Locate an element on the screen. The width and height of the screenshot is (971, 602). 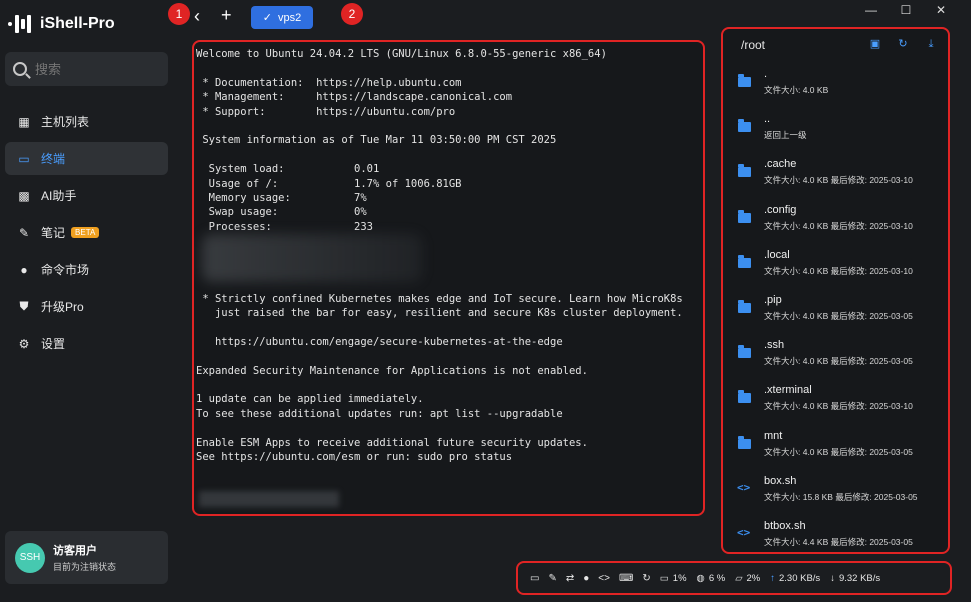
reload-icon: ↻ is located at coordinates (646, 578).